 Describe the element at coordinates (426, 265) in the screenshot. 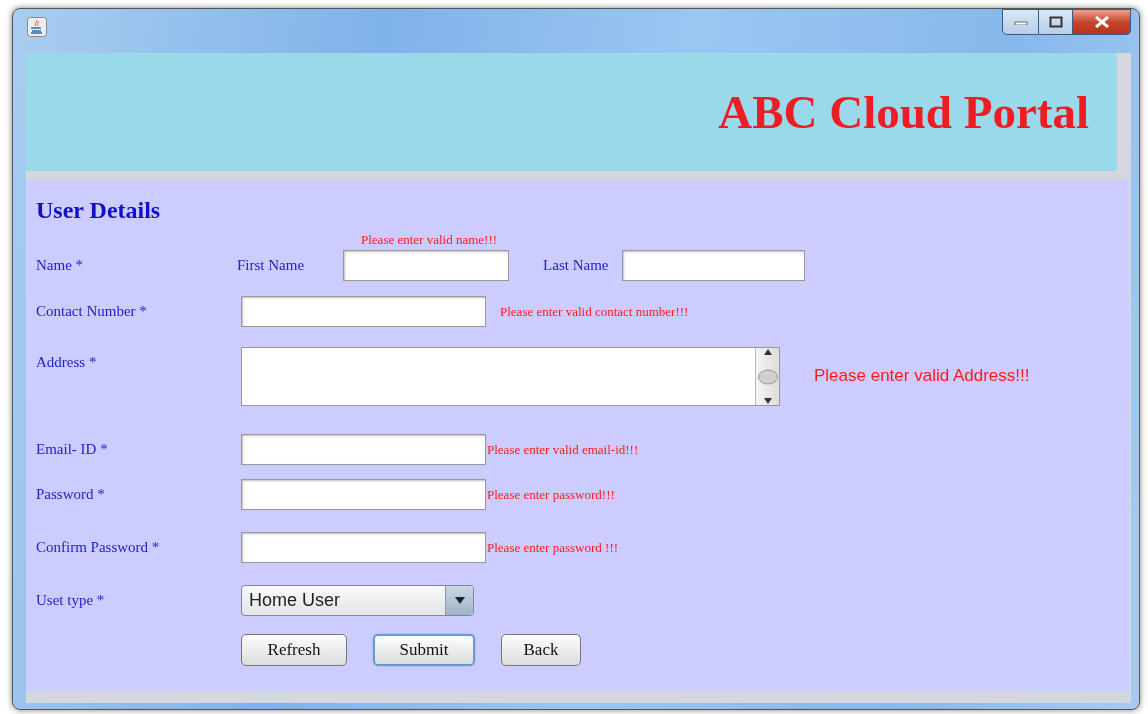

I see `first-name-field` at that location.